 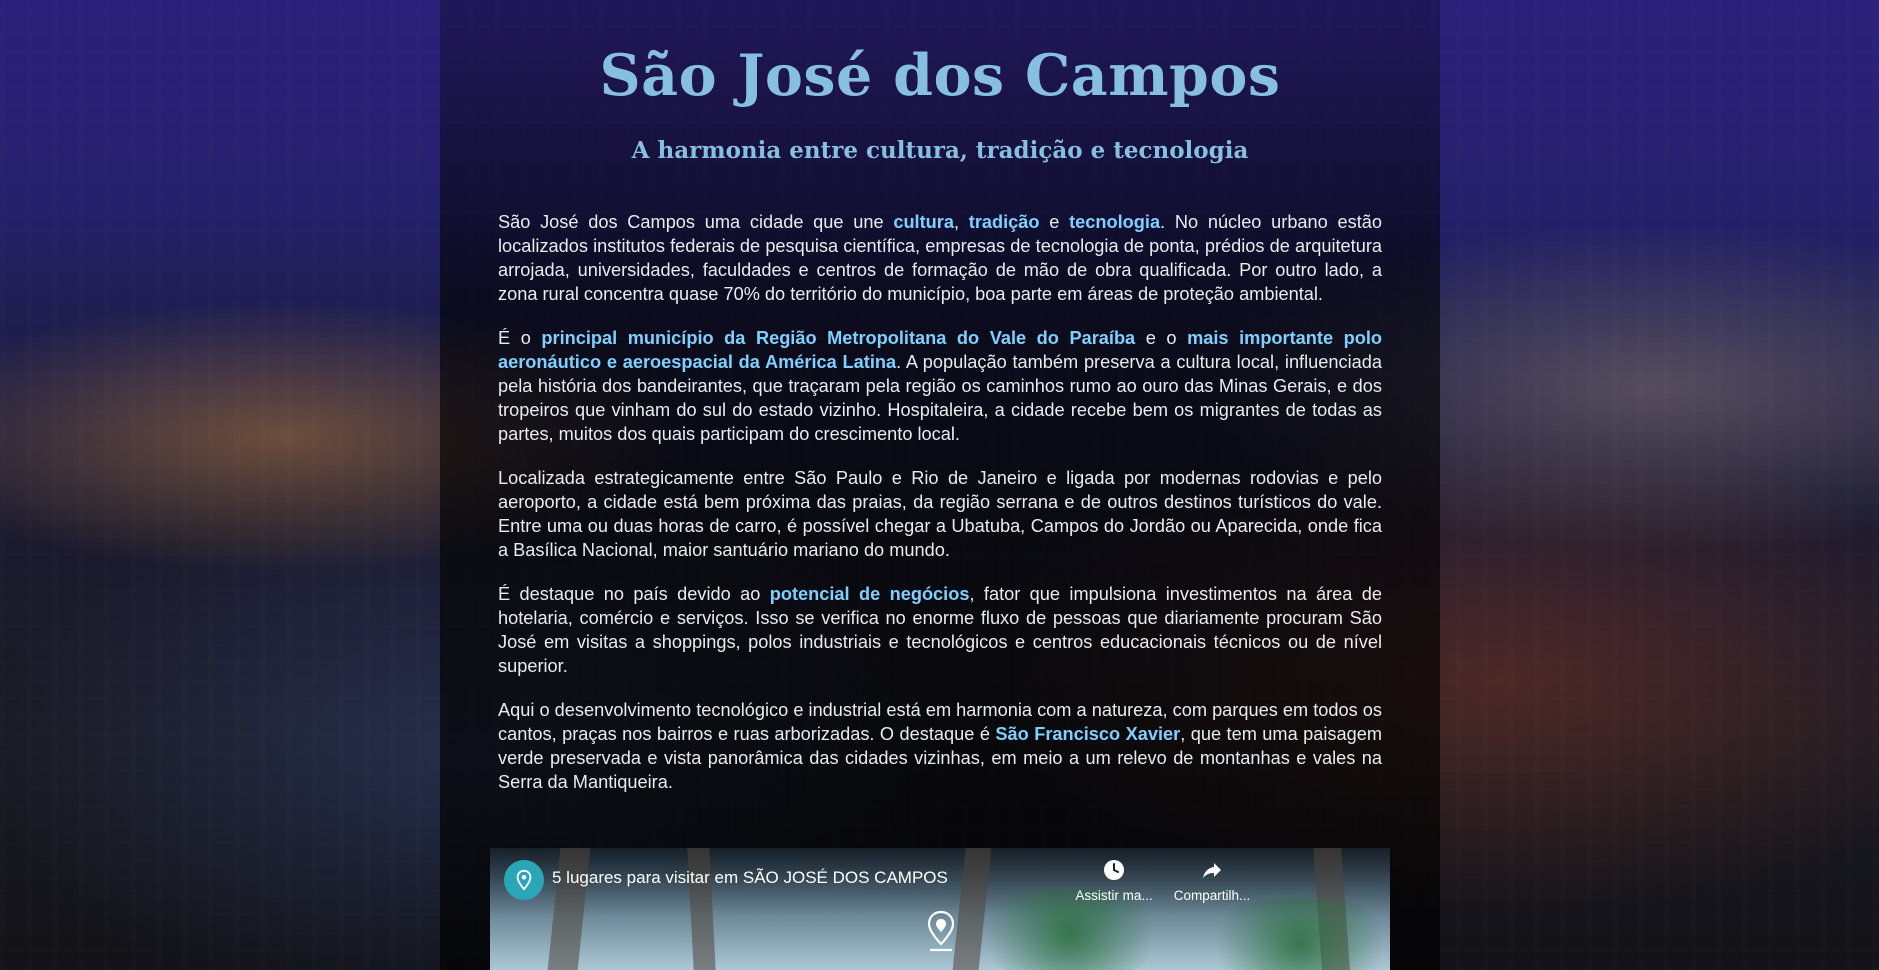 I want to click on map-pin-download-icon, so click(x=941, y=931).